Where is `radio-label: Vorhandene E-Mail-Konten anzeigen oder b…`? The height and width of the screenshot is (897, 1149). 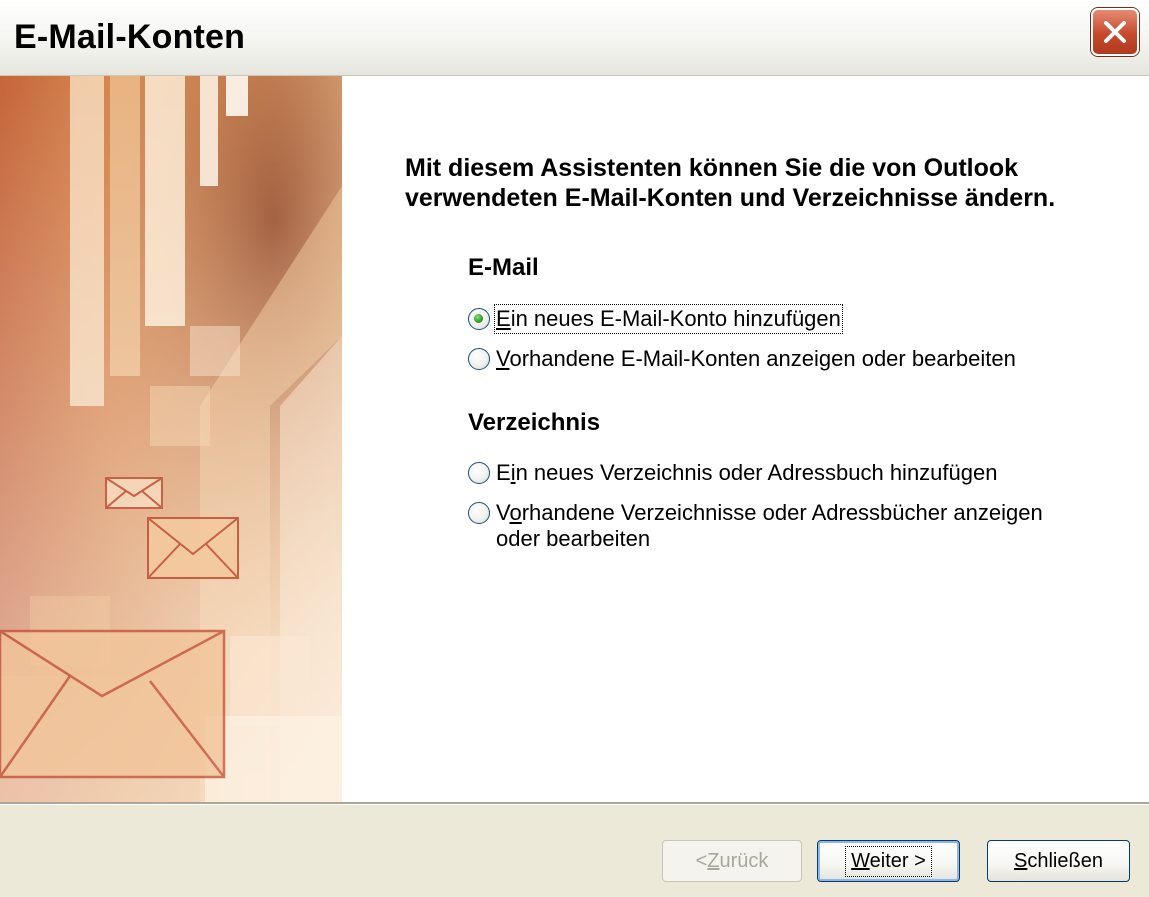
radio-label: Vorhandene E-Mail-Konten anzeigen oder b… is located at coordinates (756, 358).